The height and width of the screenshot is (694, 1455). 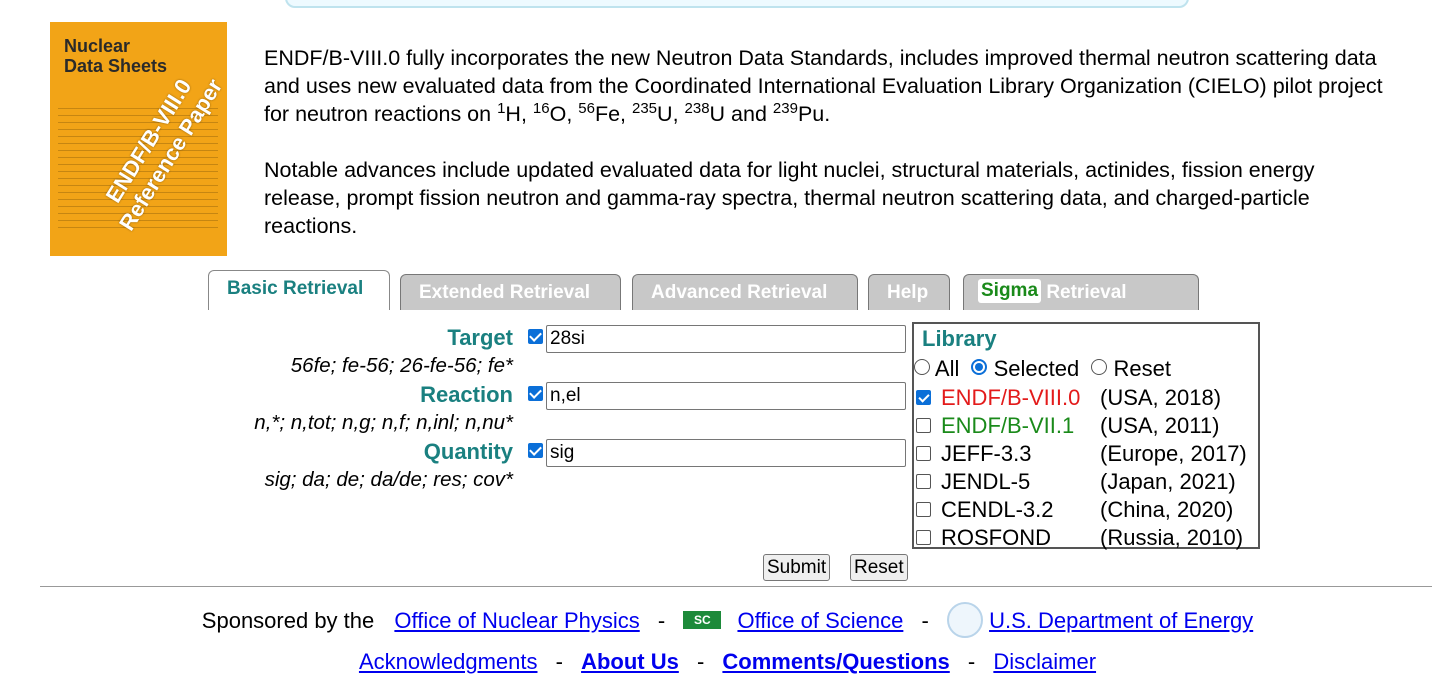 What do you see at coordinates (1173, 453) in the screenshot?
I see `library-item-meta: (Europe, 2017)` at bounding box center [1173, 453].